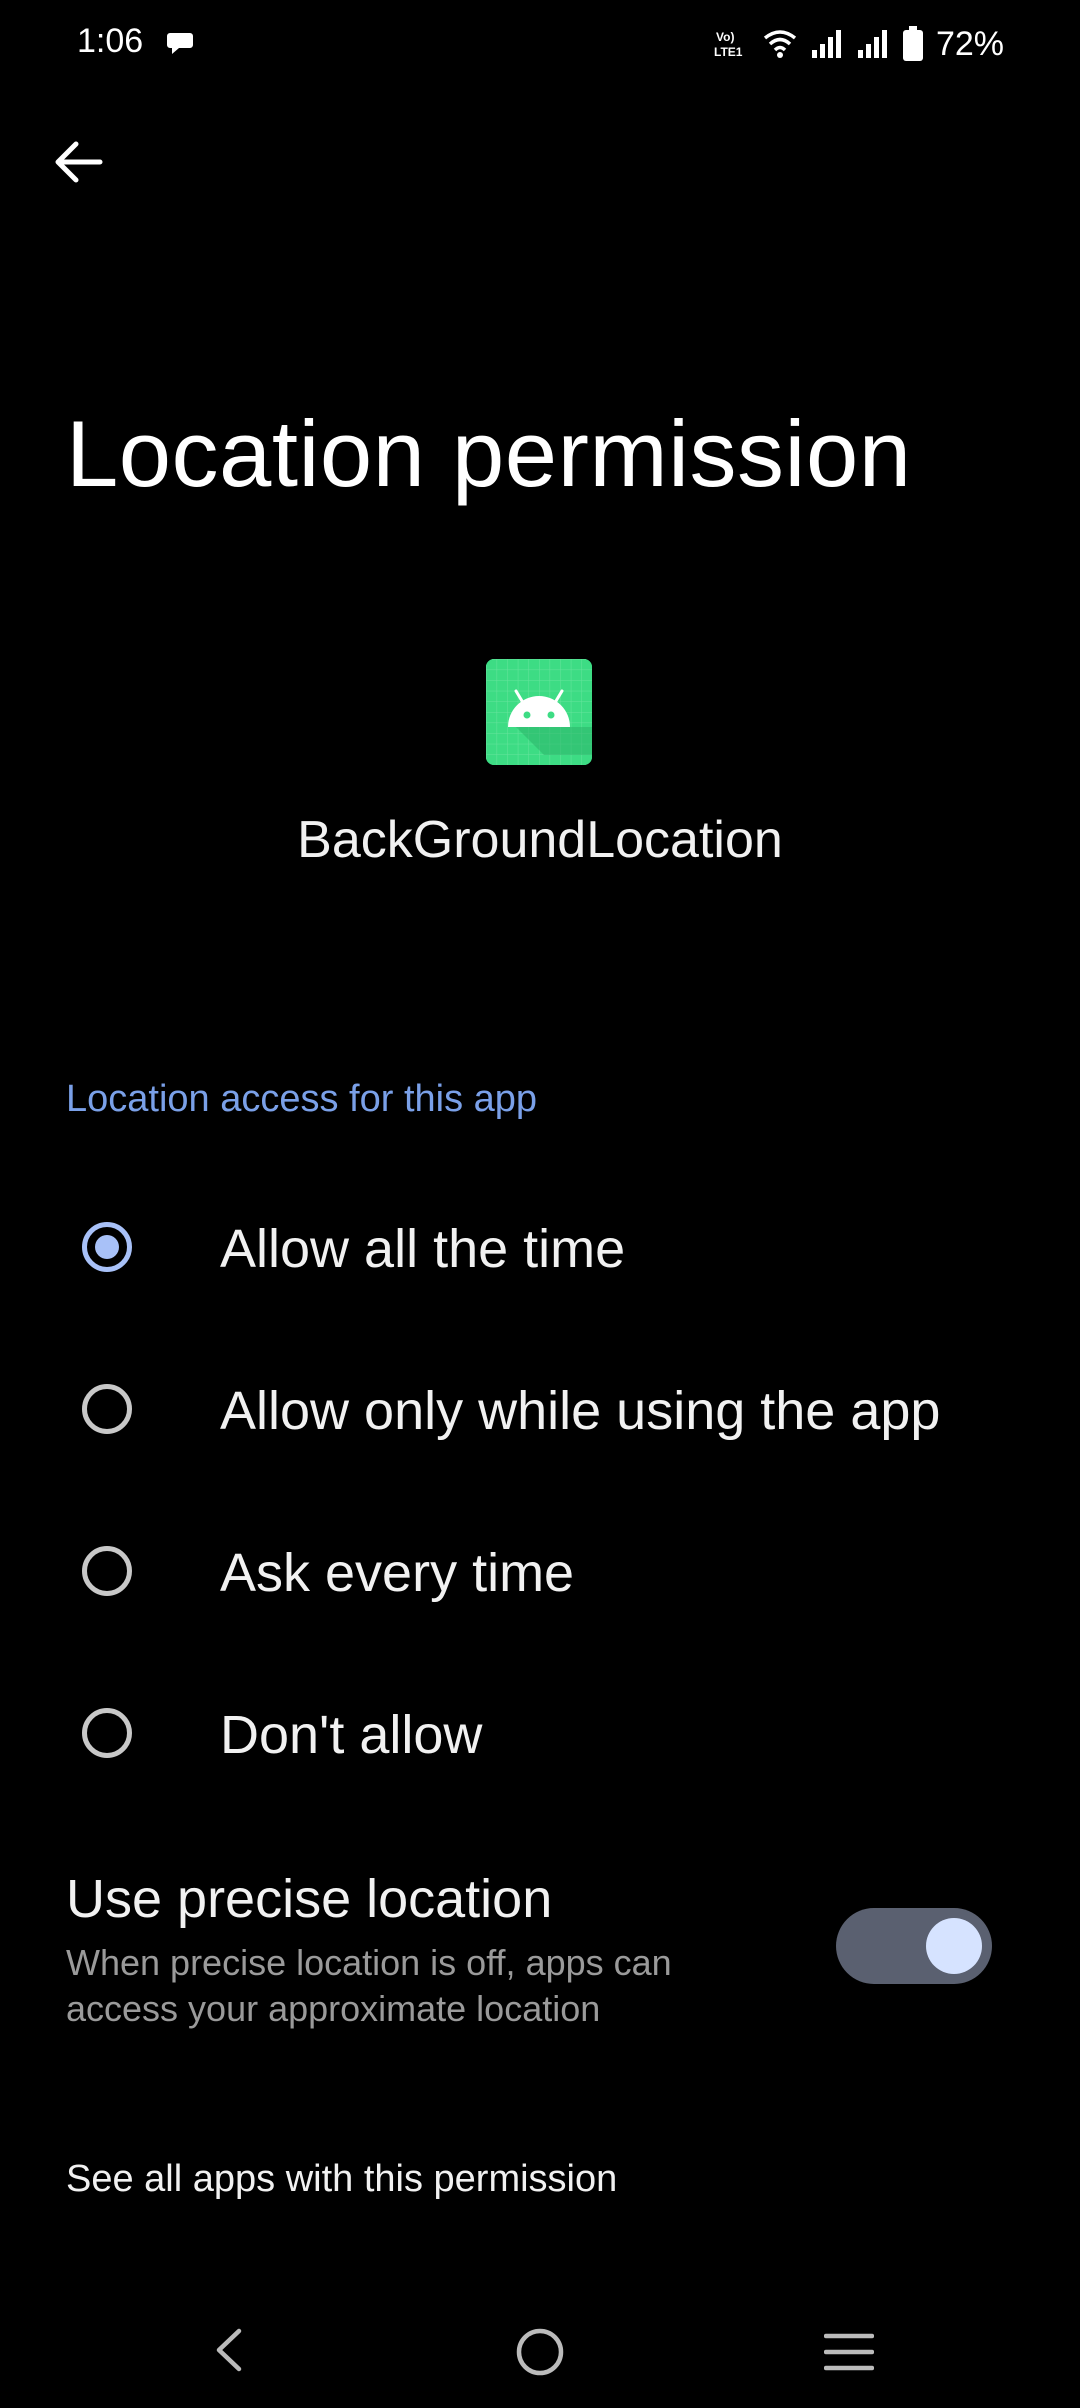 This screenshot has width=1080, height=2408. I want to click on back-arrow-icon, so click(78, 162).